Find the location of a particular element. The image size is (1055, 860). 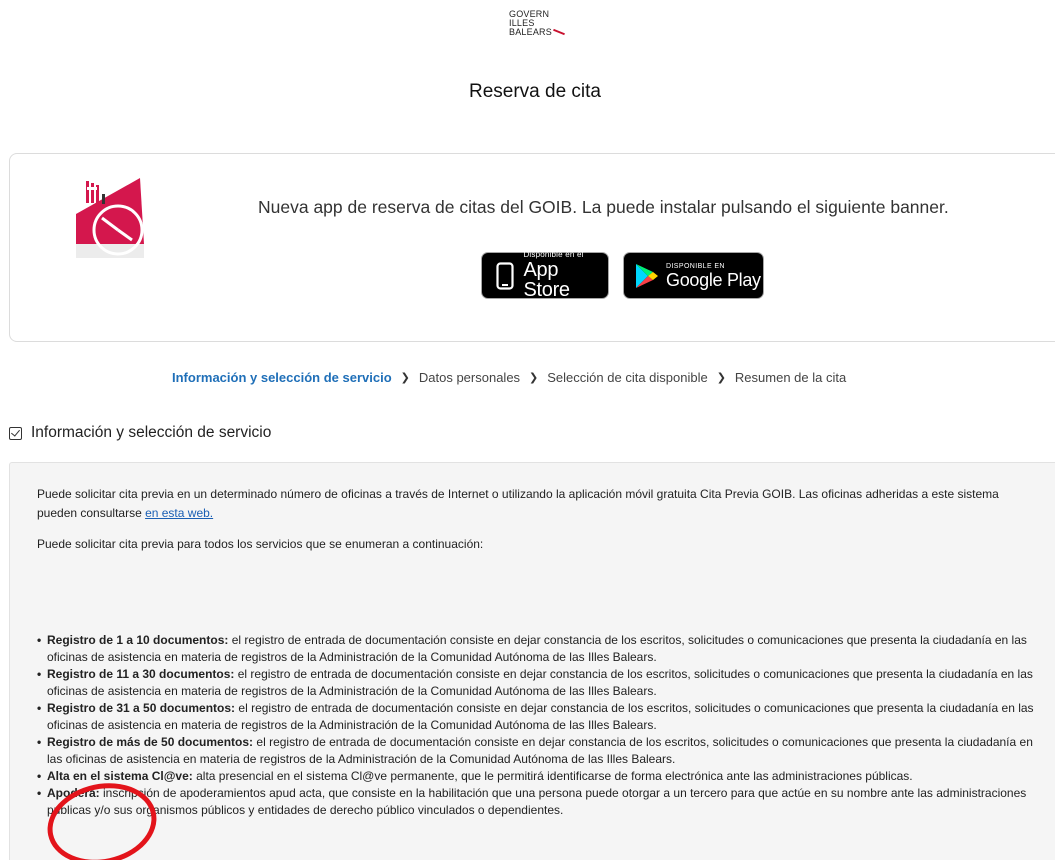

logo-slash-mark is located at coordinates (558, 32).